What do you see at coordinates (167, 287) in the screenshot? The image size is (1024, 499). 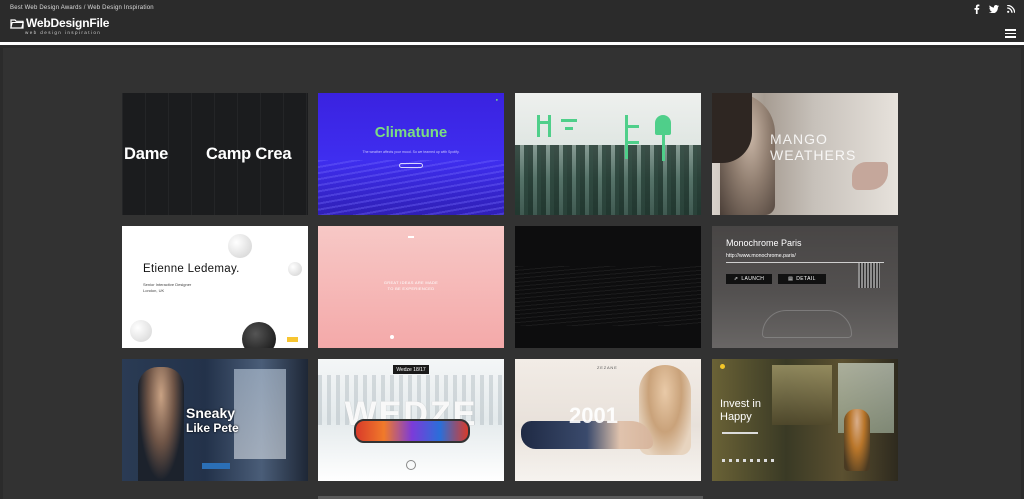 I see `card-role: Senior Interactive Designer London, UK` at bounding box center [167, 287].